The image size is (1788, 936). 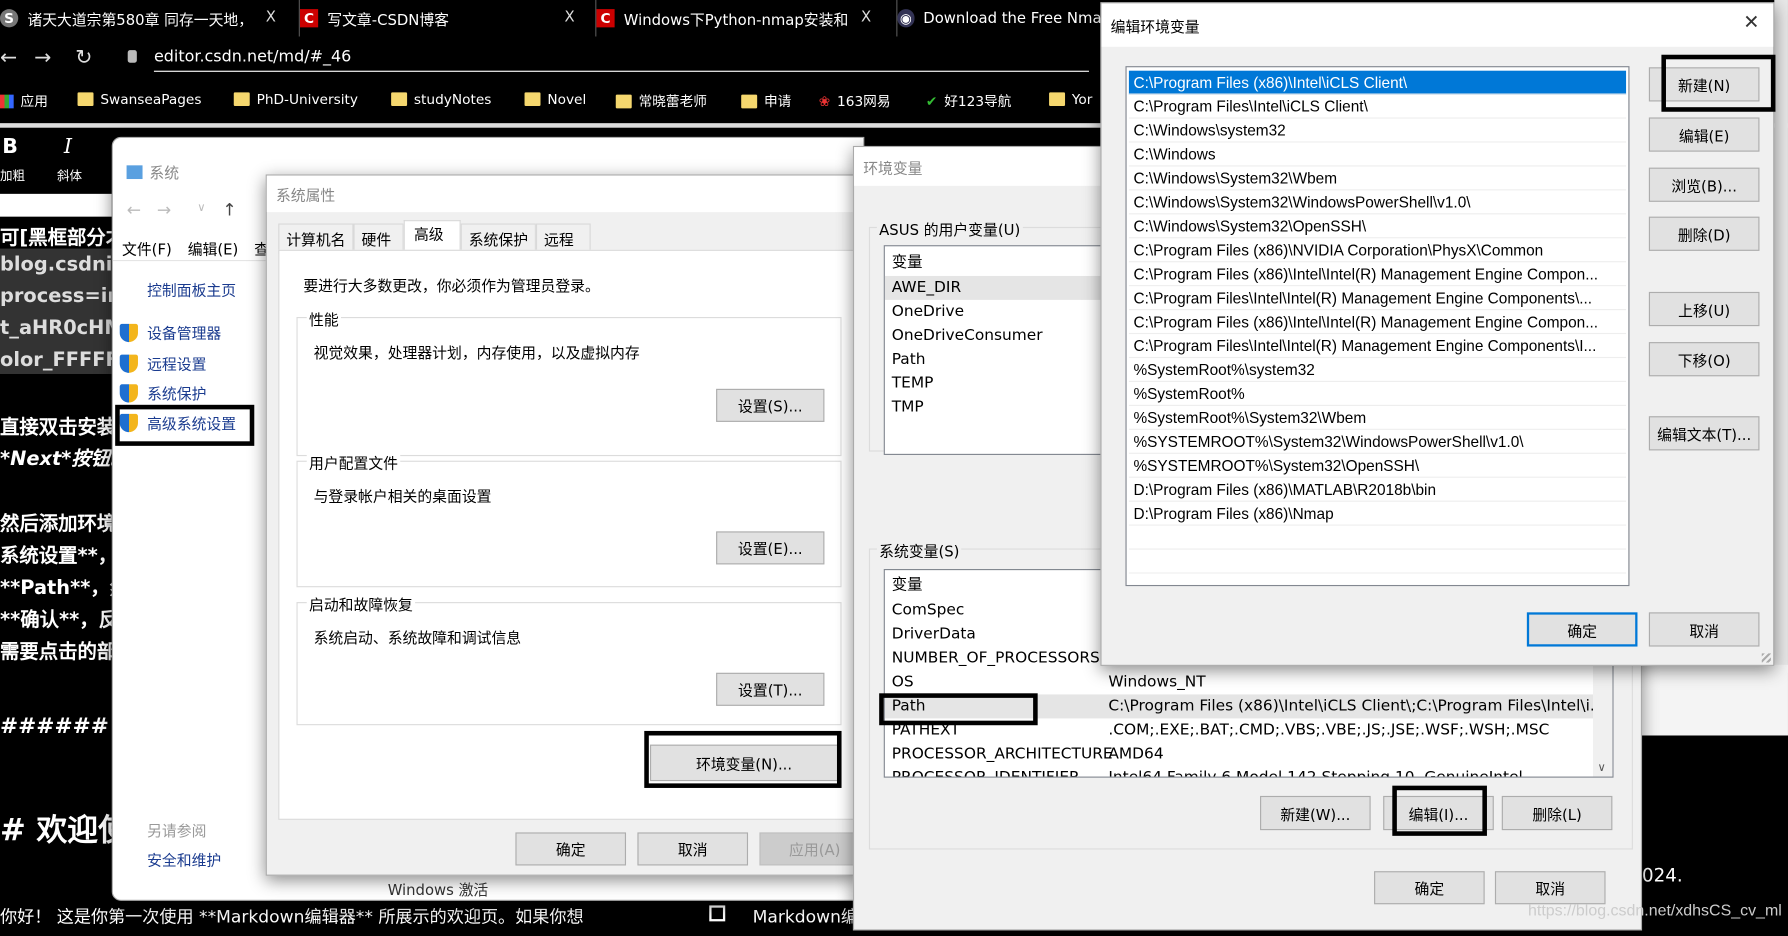 What do you see at coordinates (555, 99) in the screenshot?
I see `bookmark-item: Novel` at bounding box center [555, 99].